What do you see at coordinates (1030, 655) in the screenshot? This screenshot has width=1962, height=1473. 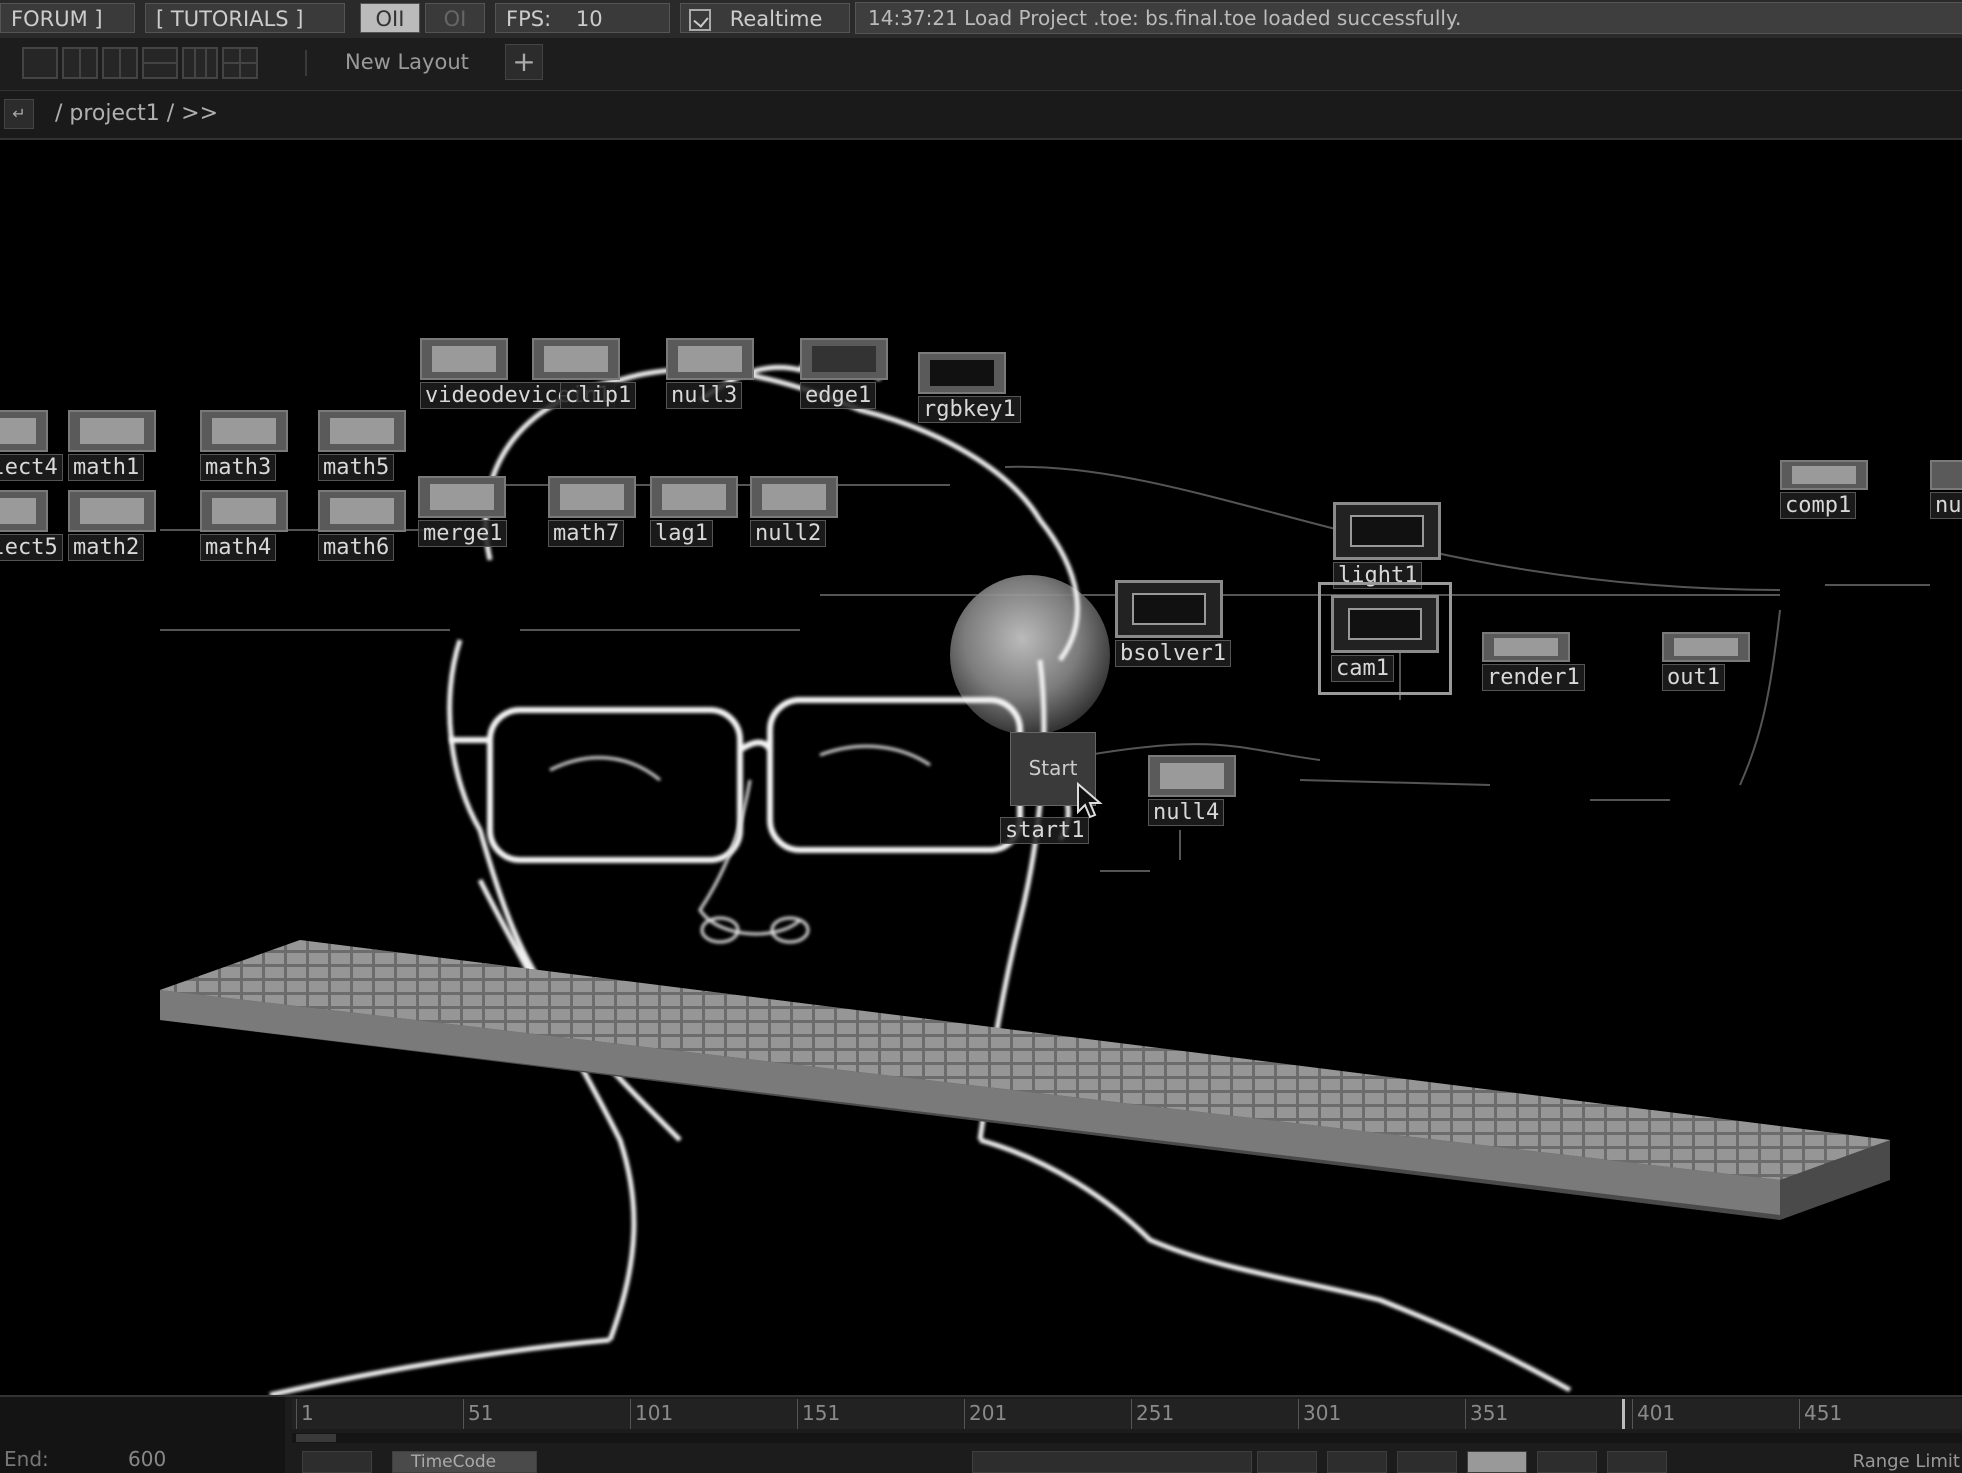 I see `sphere-render` at bounding box center [1030, 655].